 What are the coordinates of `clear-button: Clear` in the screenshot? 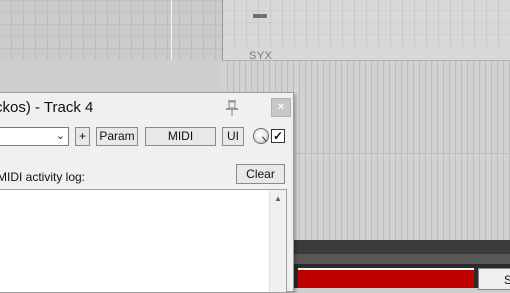 It's located at (260, 174).